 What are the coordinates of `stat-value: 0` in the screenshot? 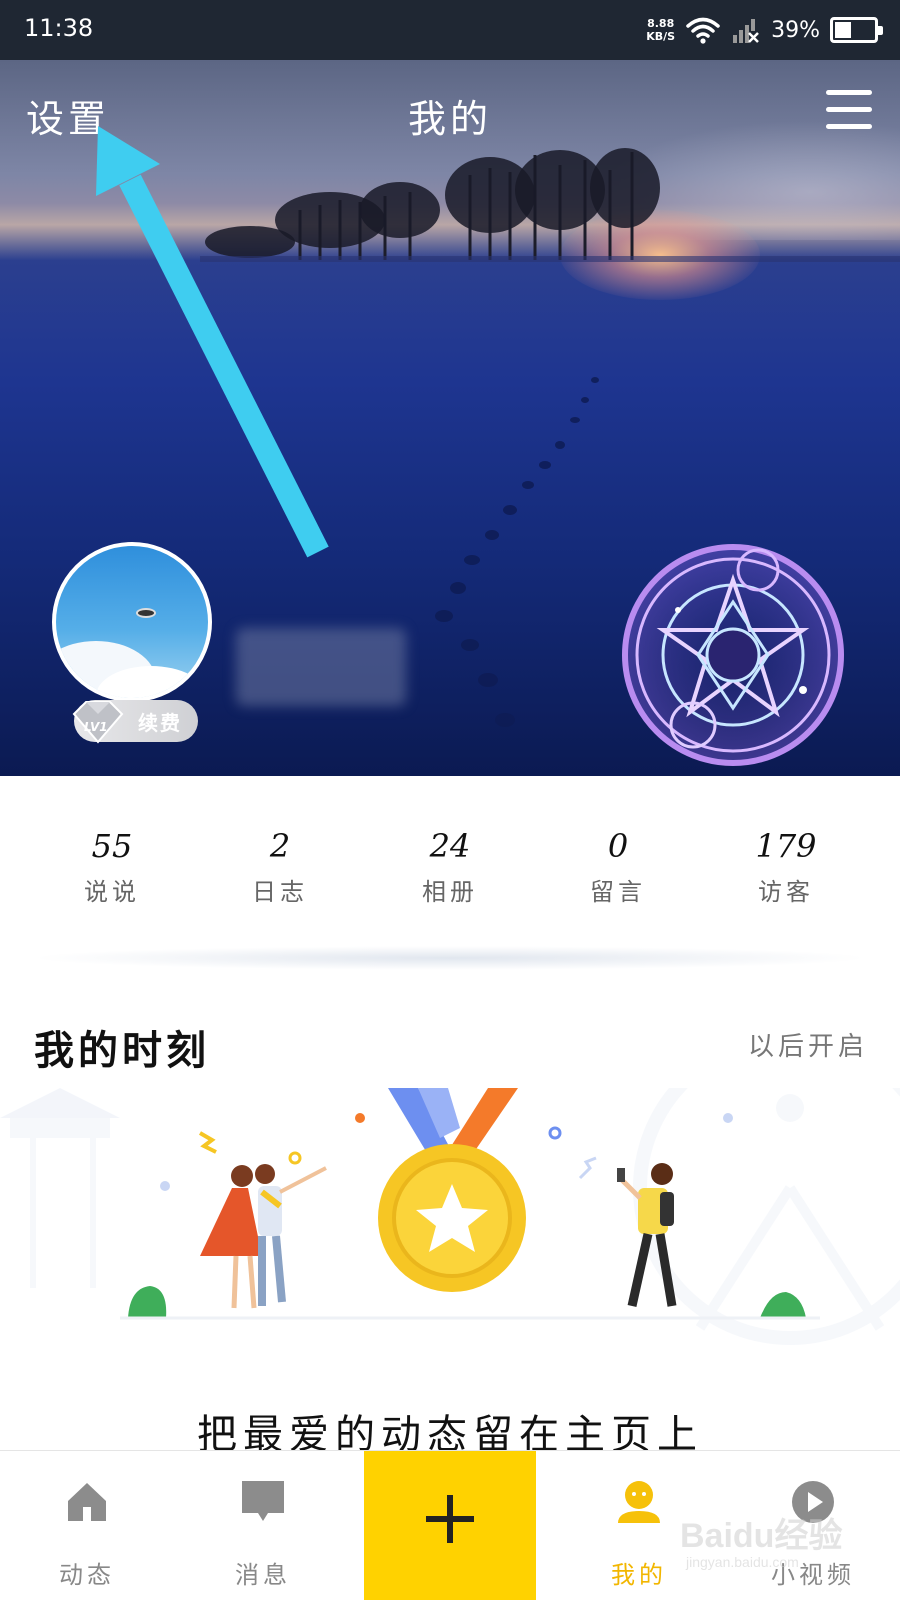 It's located at (618, 846).